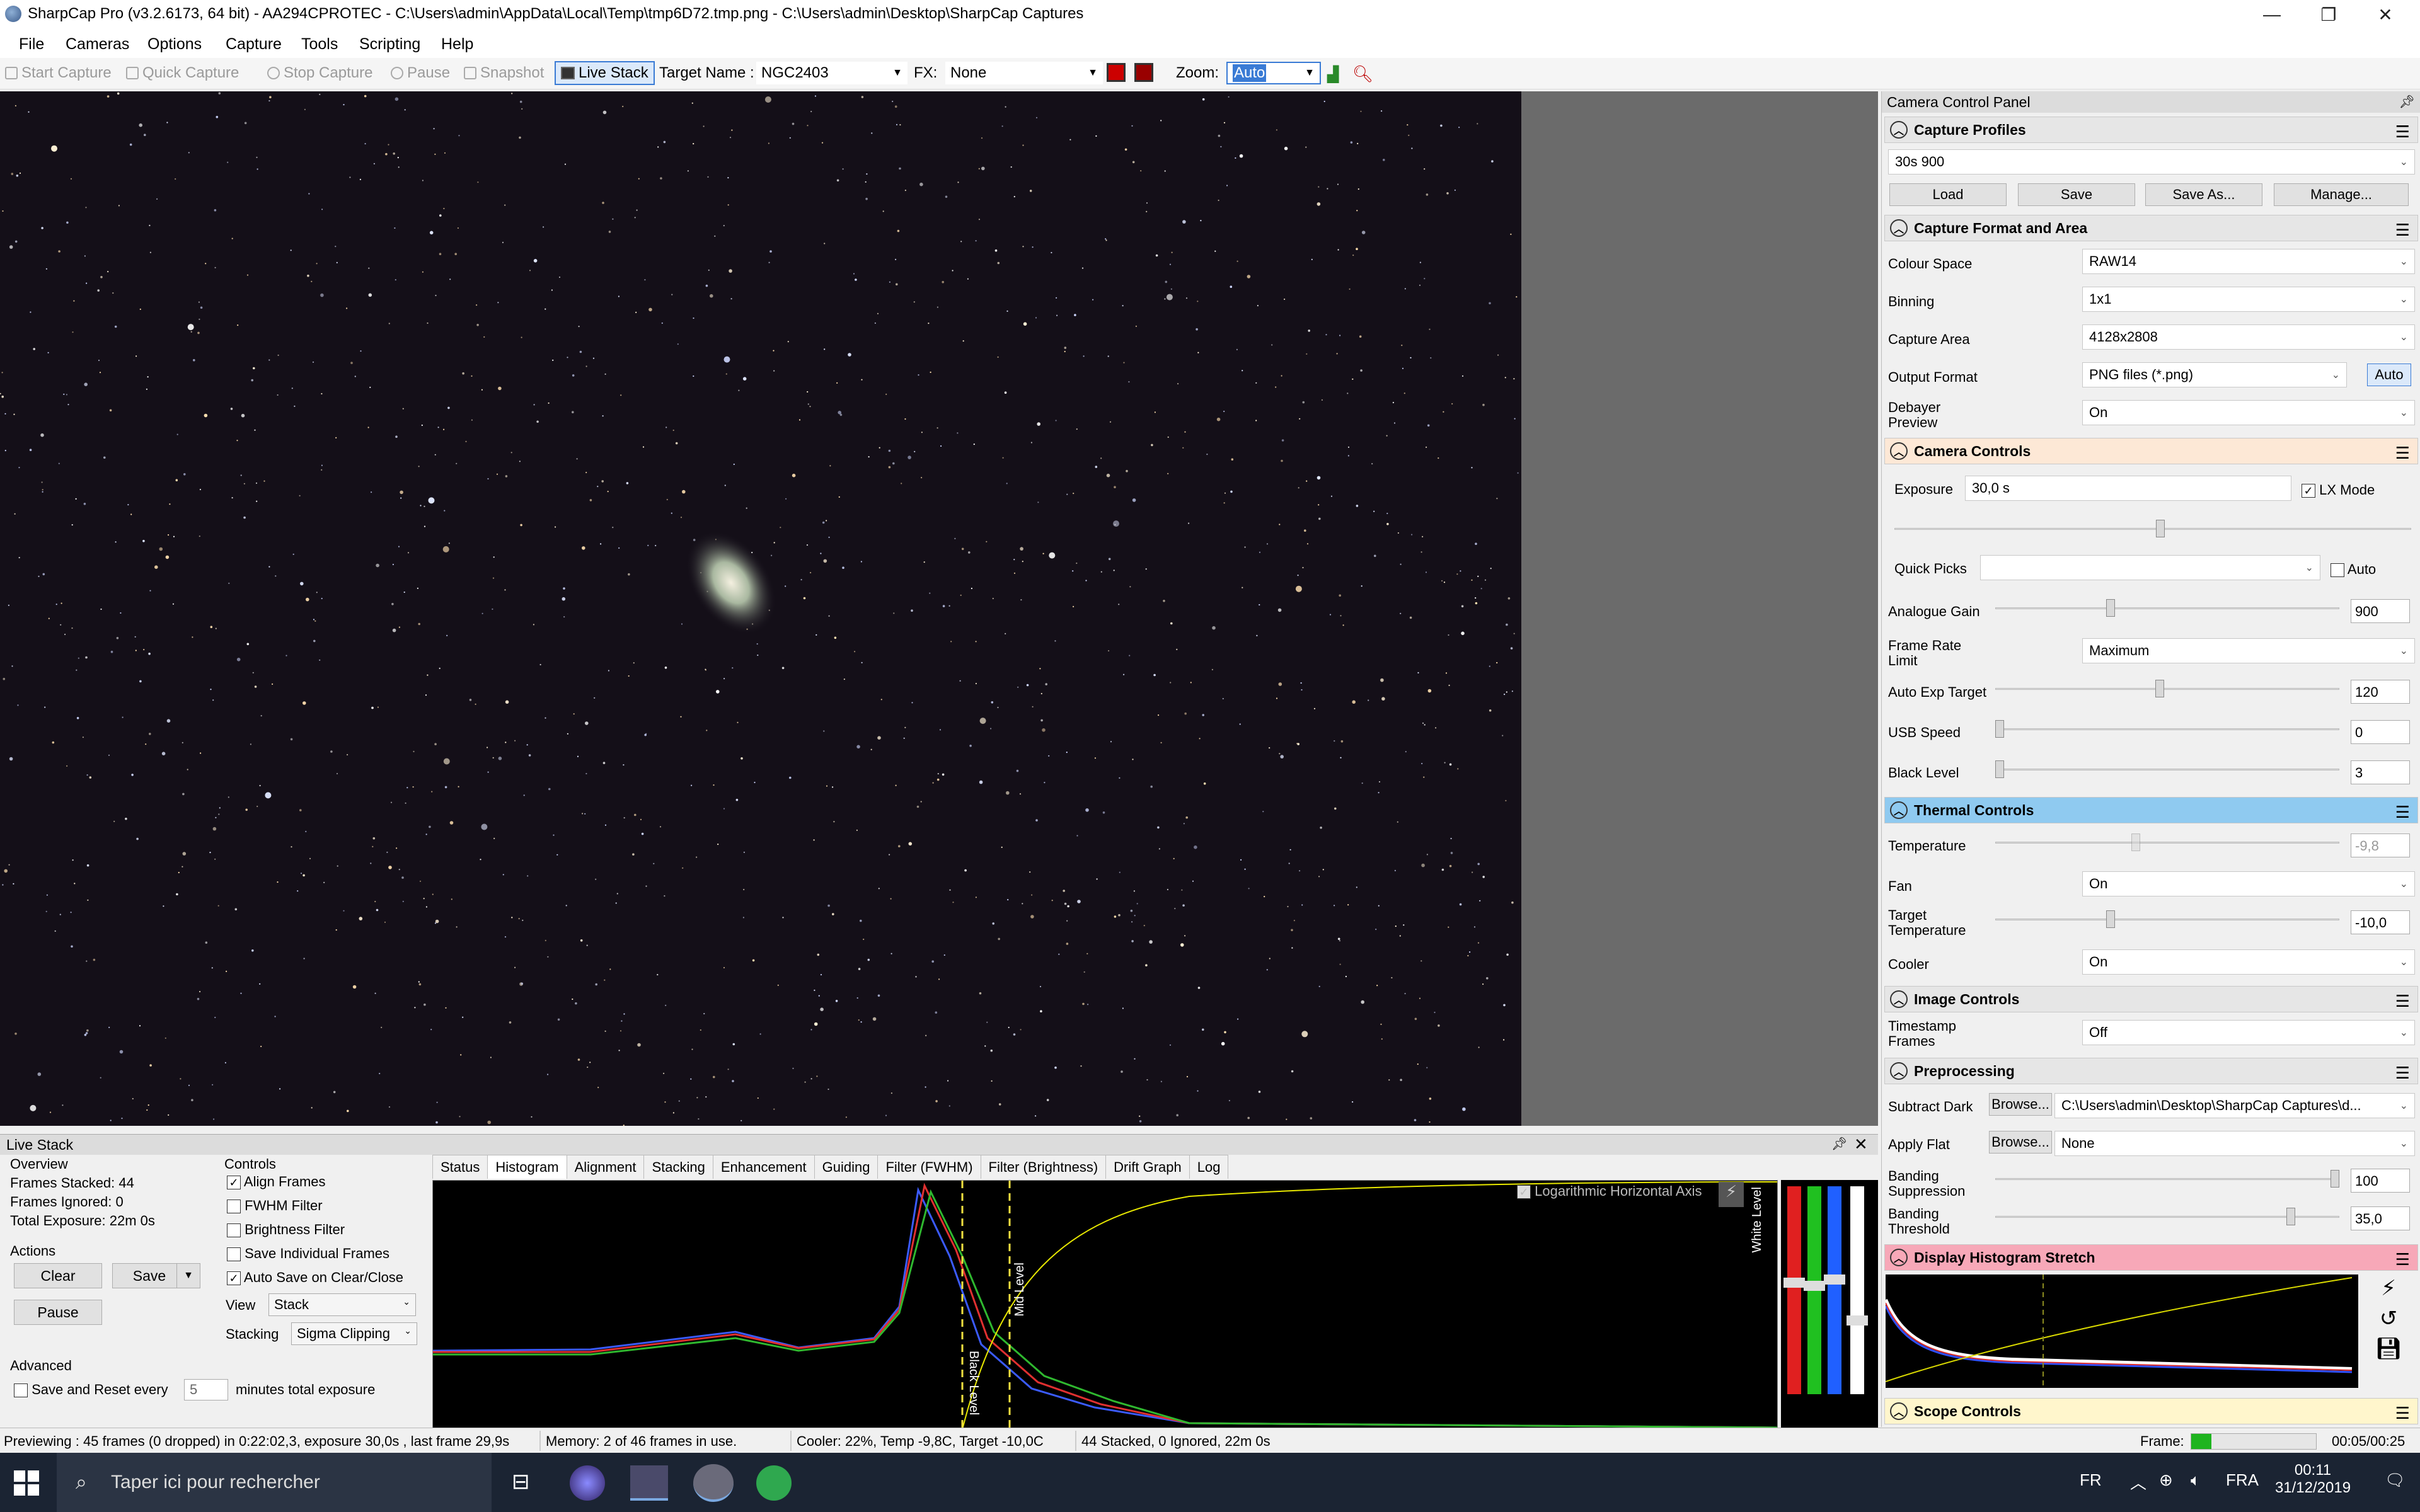  Describe the element at coordinates (2389, 1348) in the screenshot. I see `save-icon: 💾︎` at that location.